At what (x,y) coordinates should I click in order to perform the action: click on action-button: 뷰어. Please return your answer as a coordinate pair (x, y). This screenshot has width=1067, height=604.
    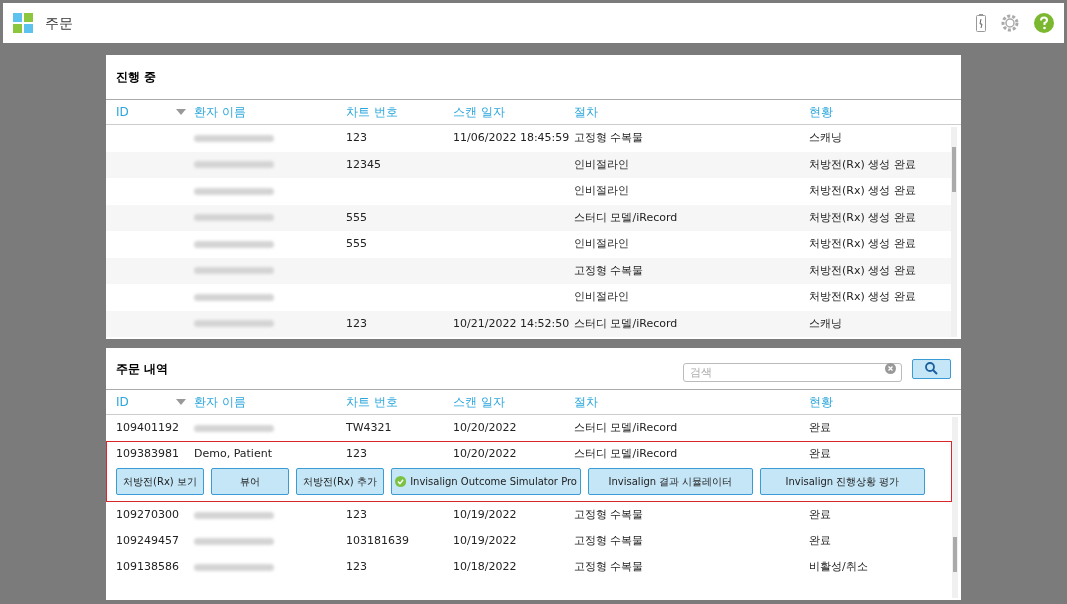
    Looking at the image, I should click on (250, 481).